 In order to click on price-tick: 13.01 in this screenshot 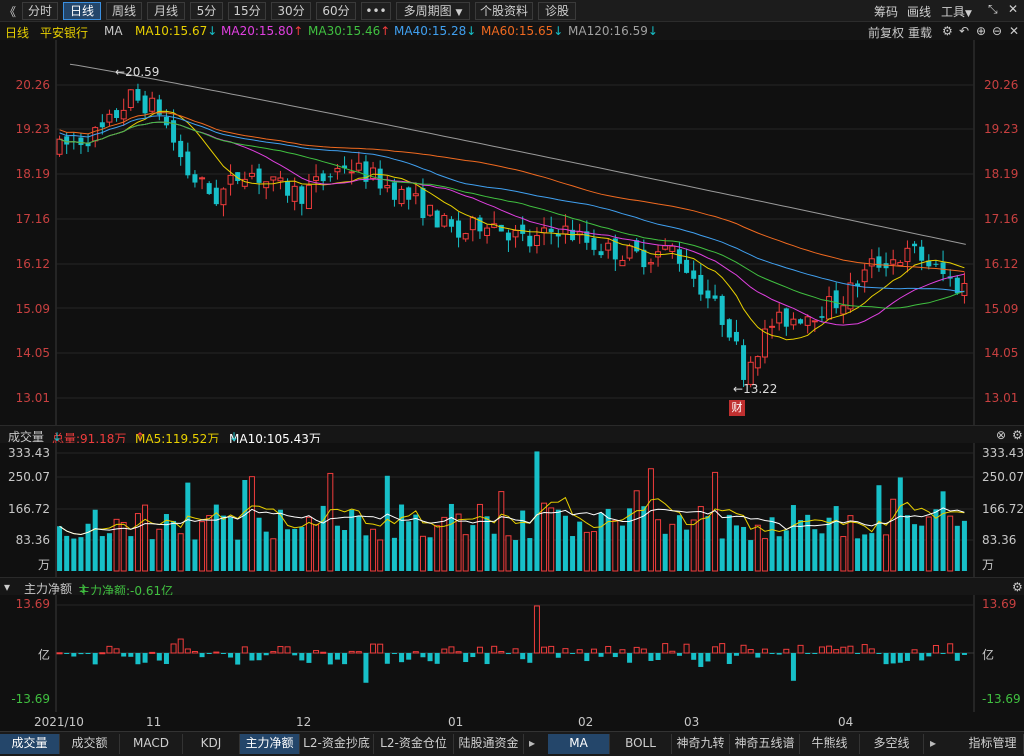, I will do `click(1001, 398)`.